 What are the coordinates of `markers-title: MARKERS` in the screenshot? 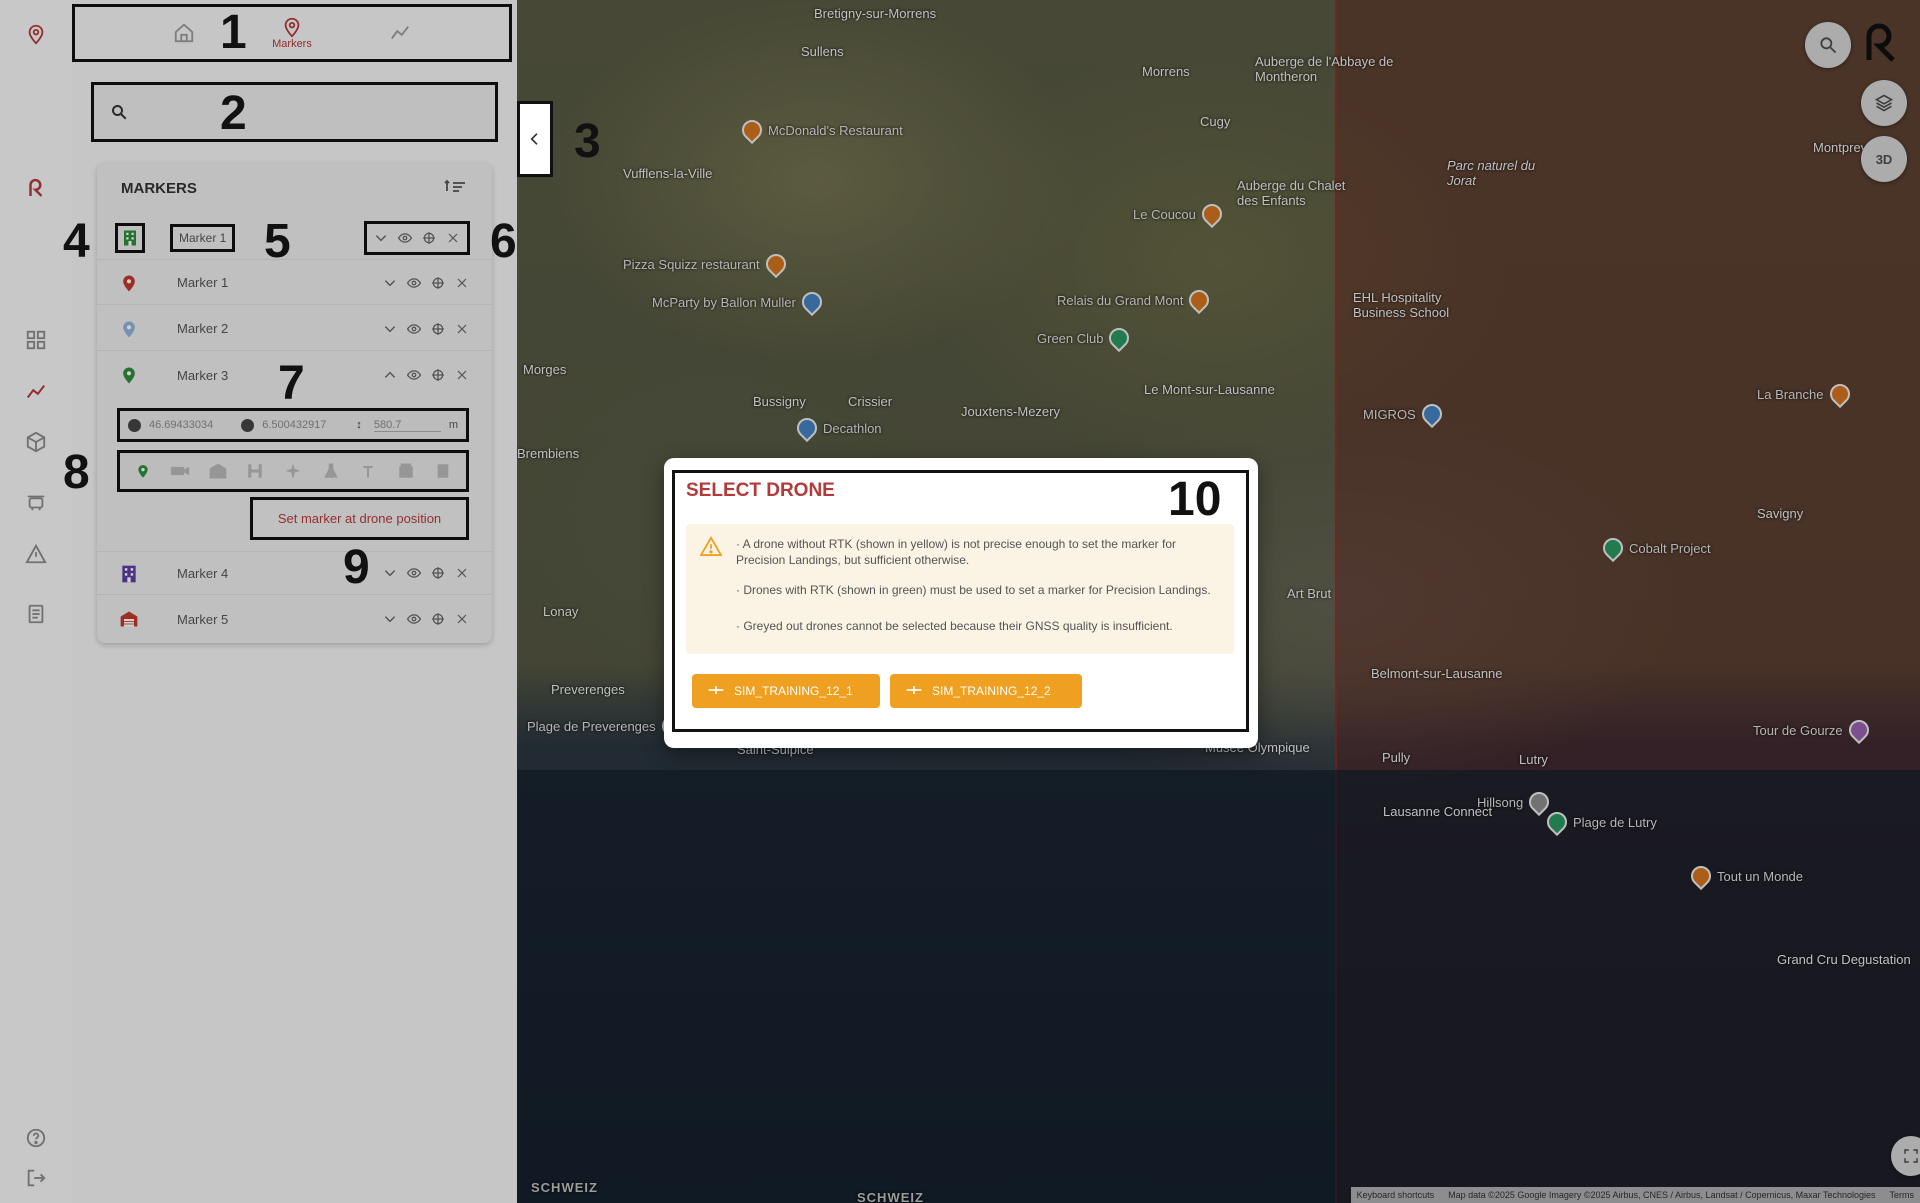 It's located at (159, 188).